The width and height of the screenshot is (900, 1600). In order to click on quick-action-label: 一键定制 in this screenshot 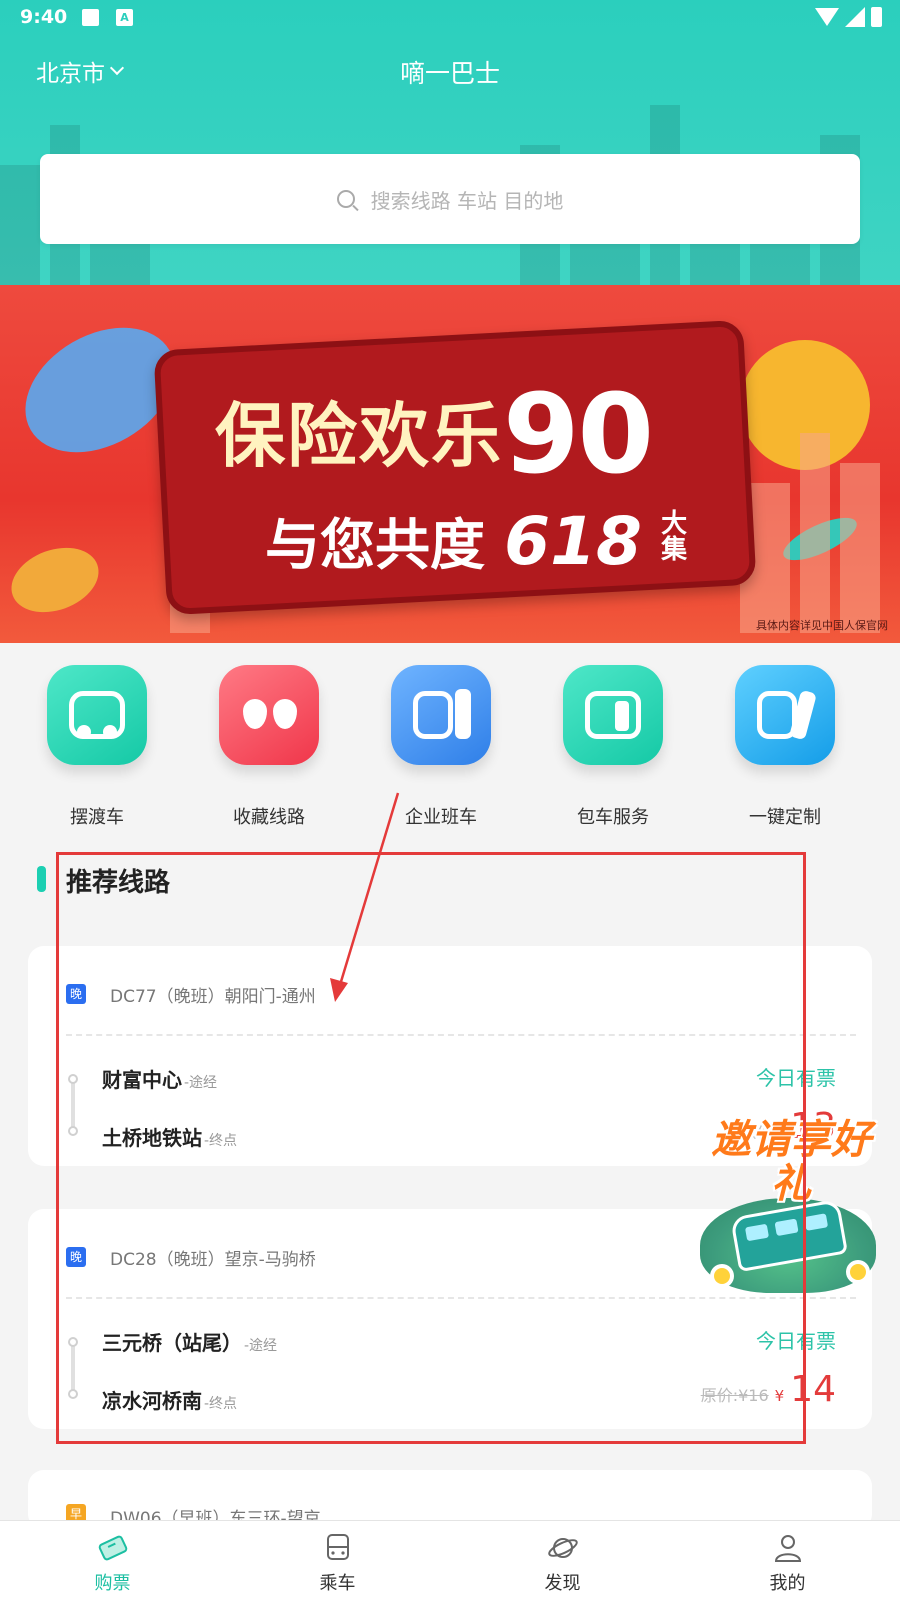, I will do `click(785, 817)`.